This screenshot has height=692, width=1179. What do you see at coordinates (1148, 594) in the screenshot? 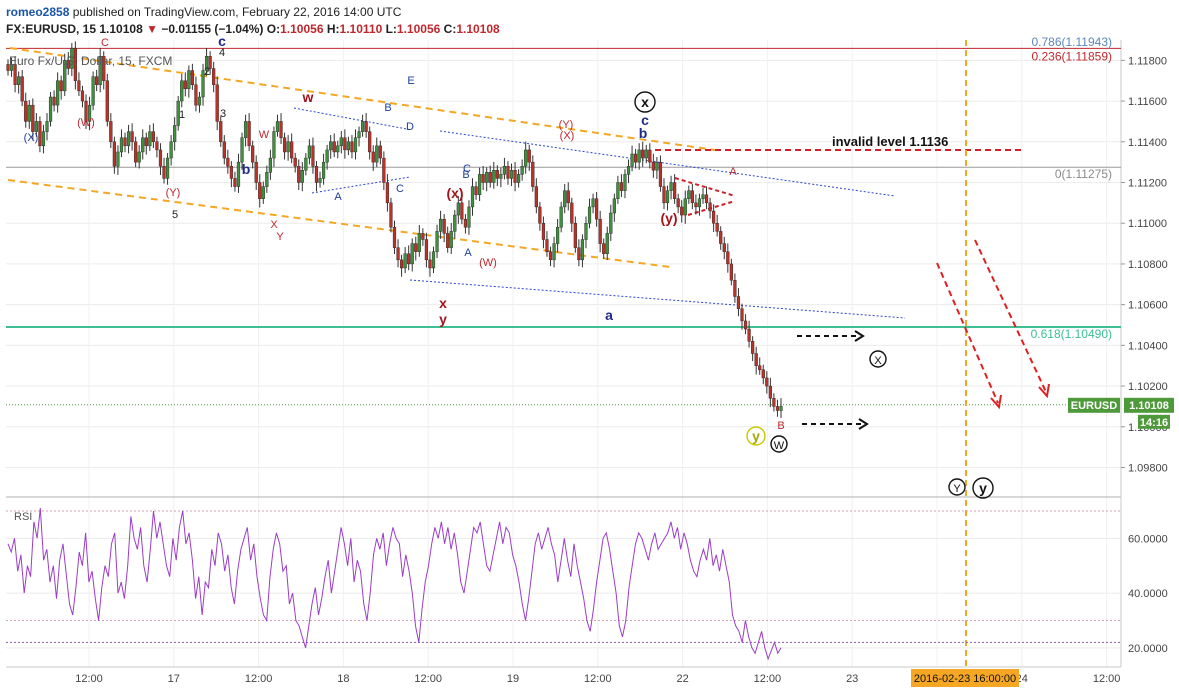
I see `rsi-axis: 60.0000 40.0000 20.0000` at bounding box center [1148, 594].